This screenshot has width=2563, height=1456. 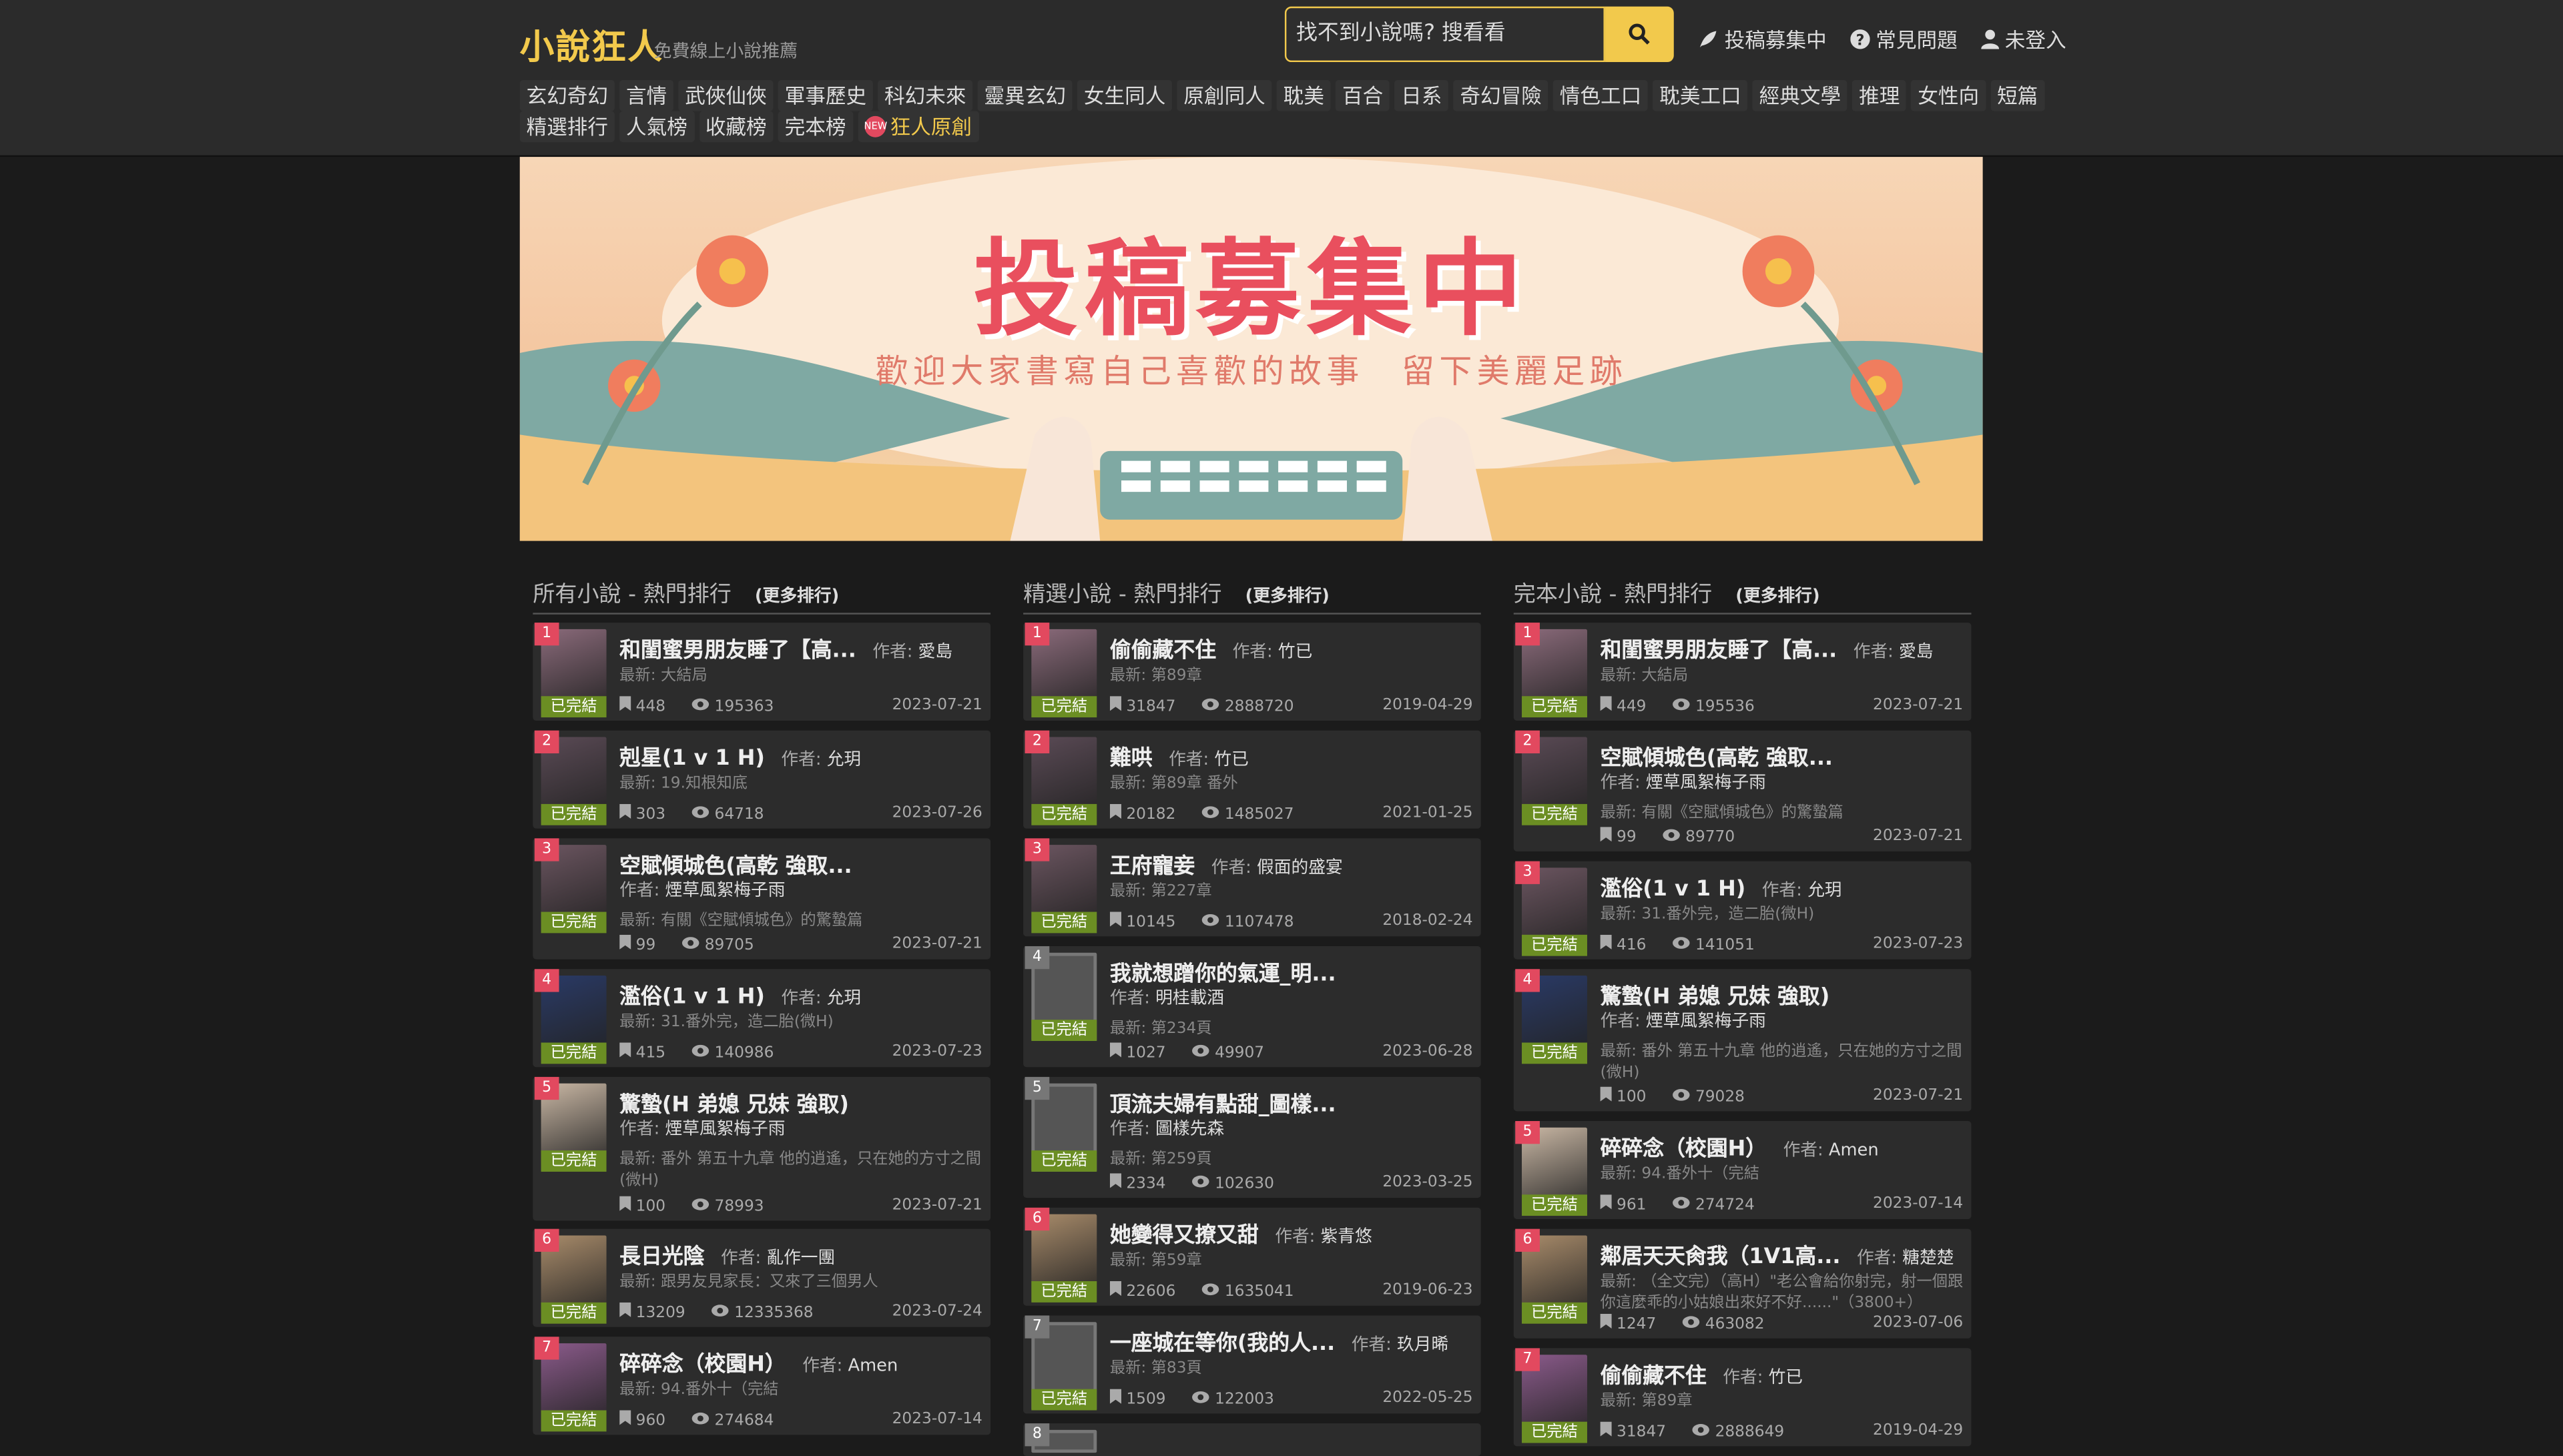 What do you see at coordinates (2017, 95) in the screenshot?
I see `nav-item: 短篇` at bounding box center [2017, 95].